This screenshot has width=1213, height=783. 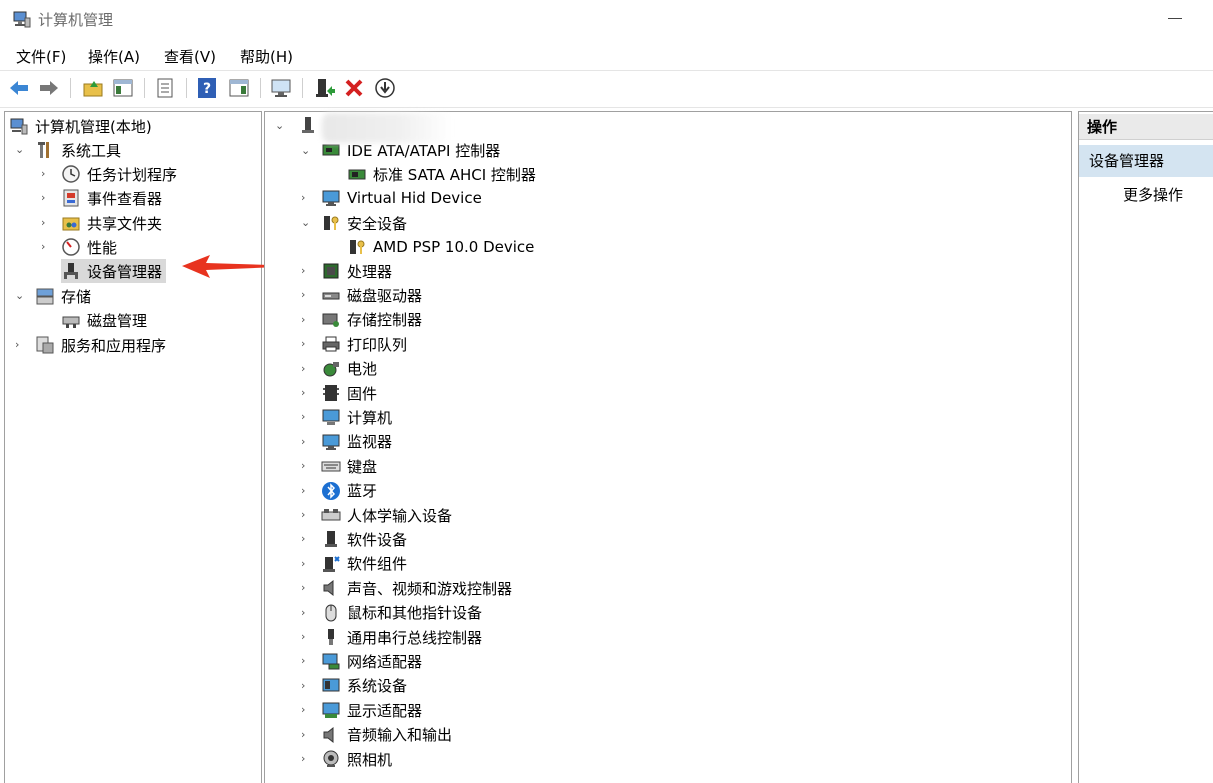 I want to click on device-category: 网络适配器, so click(x=371, y=661).